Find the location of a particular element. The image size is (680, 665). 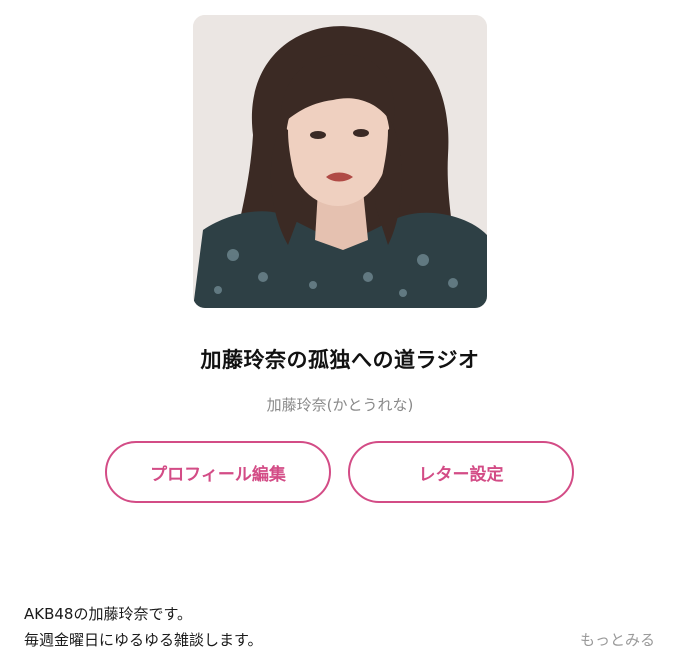

podcast-title: 加藤玲奈の孤独への道ラジオ is located at coordinates (340, 360).